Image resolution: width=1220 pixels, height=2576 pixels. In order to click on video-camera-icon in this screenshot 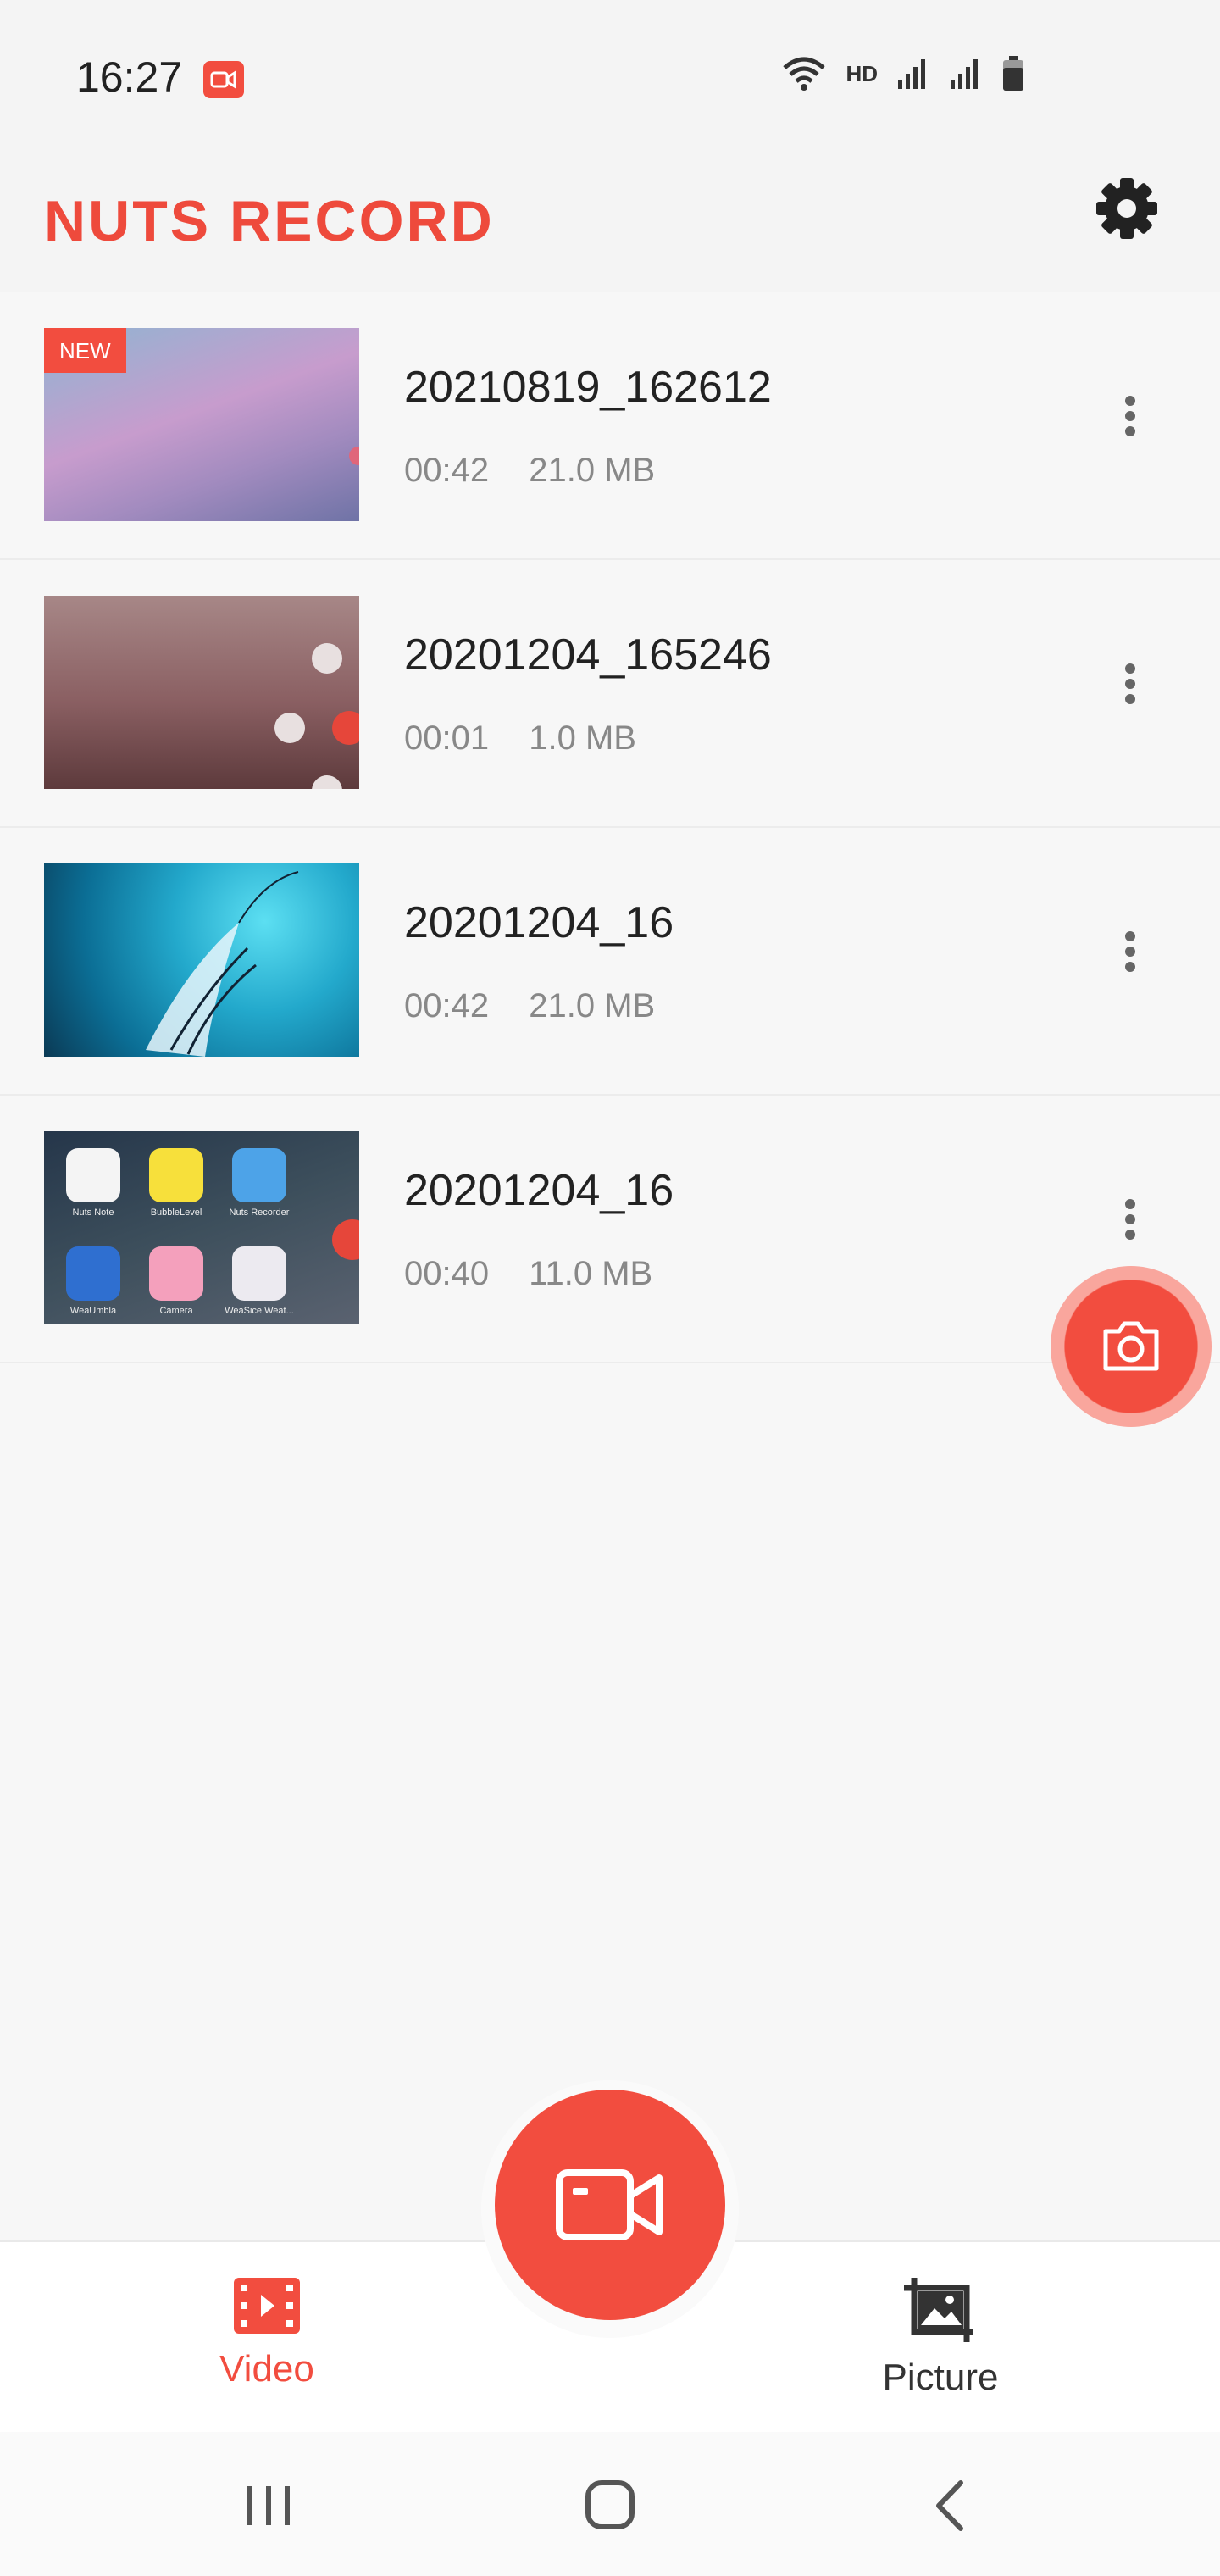, I will do `click(609, 2204)`.